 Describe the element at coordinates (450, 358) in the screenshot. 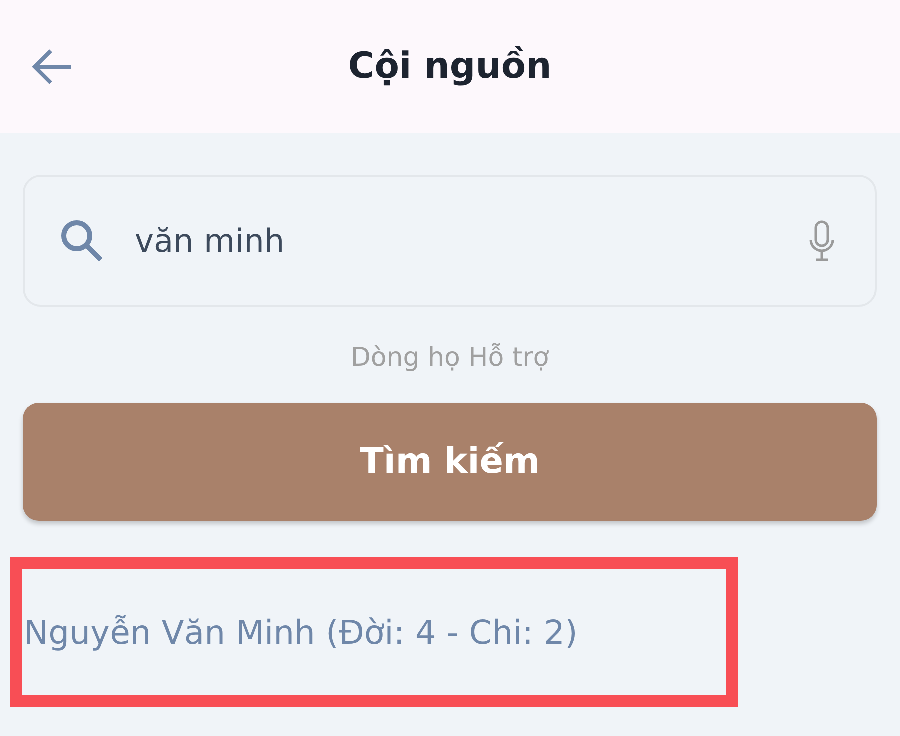

I see `hint-text: Dòng họ Hỗ trợ` at that location.